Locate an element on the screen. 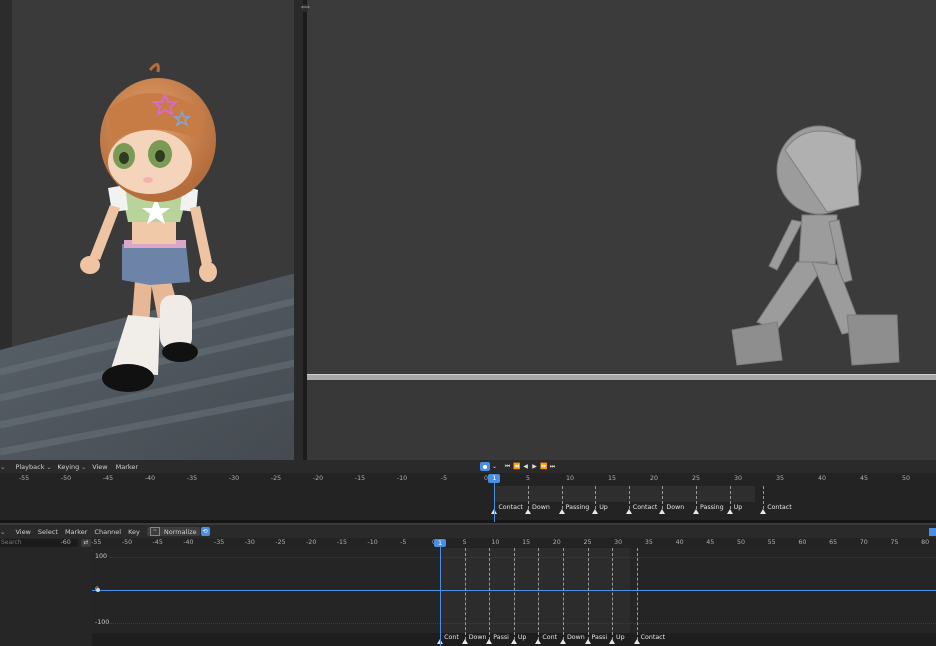 Image resolution: width=936 pixels, height=646 pixels. ge-channel-menu: Channel is located at coordinates (107, 532).